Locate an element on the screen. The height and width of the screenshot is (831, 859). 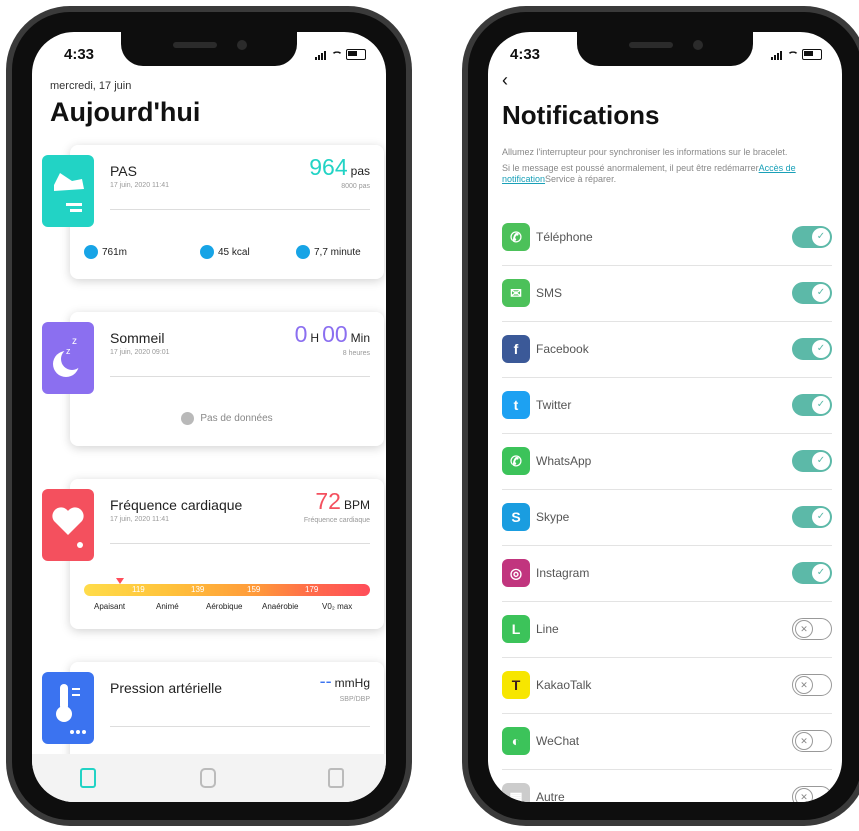
distance-metric: 761m is located at coordinates (105, 252).